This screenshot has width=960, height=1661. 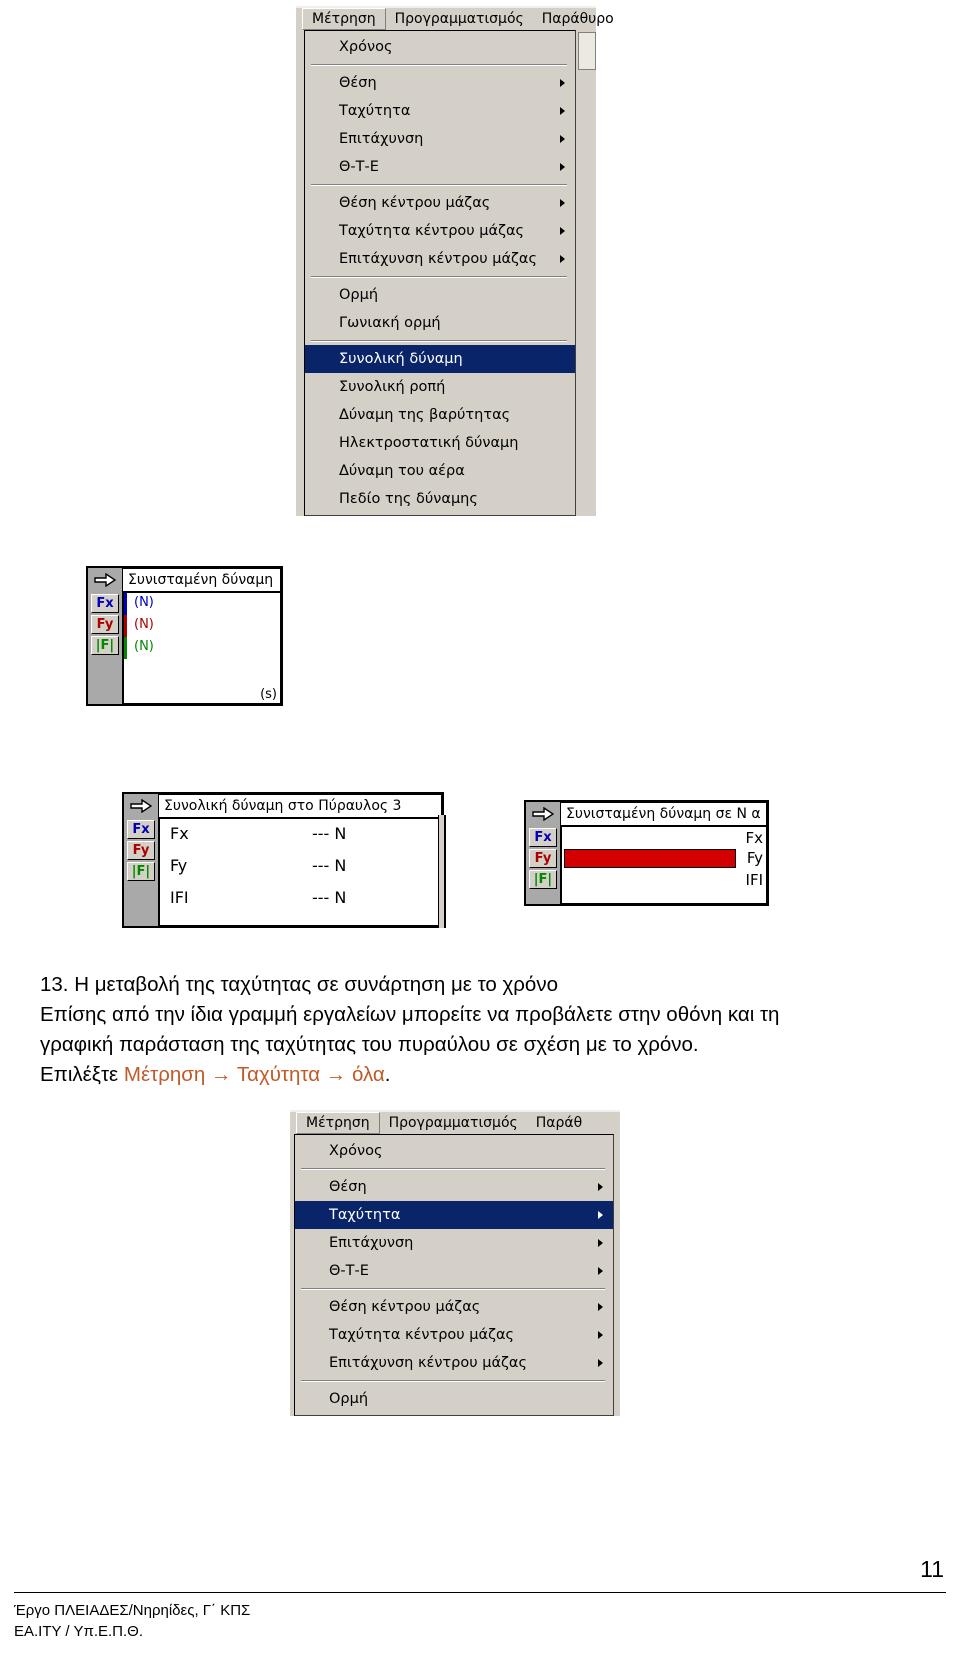 What do you see at coordinates (82, 1074) in the screenshot?
I see `instruction-prefix: Επιλέξτε` at bounding box center [82, 1074].